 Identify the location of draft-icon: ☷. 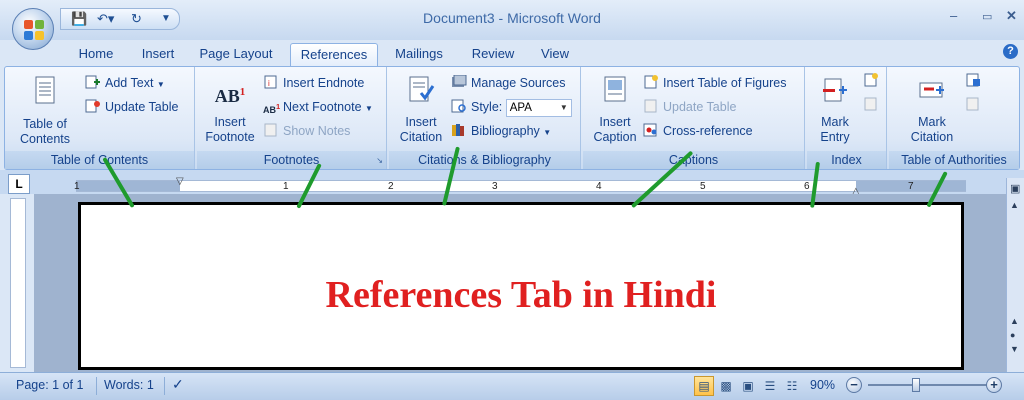
(792, 386).